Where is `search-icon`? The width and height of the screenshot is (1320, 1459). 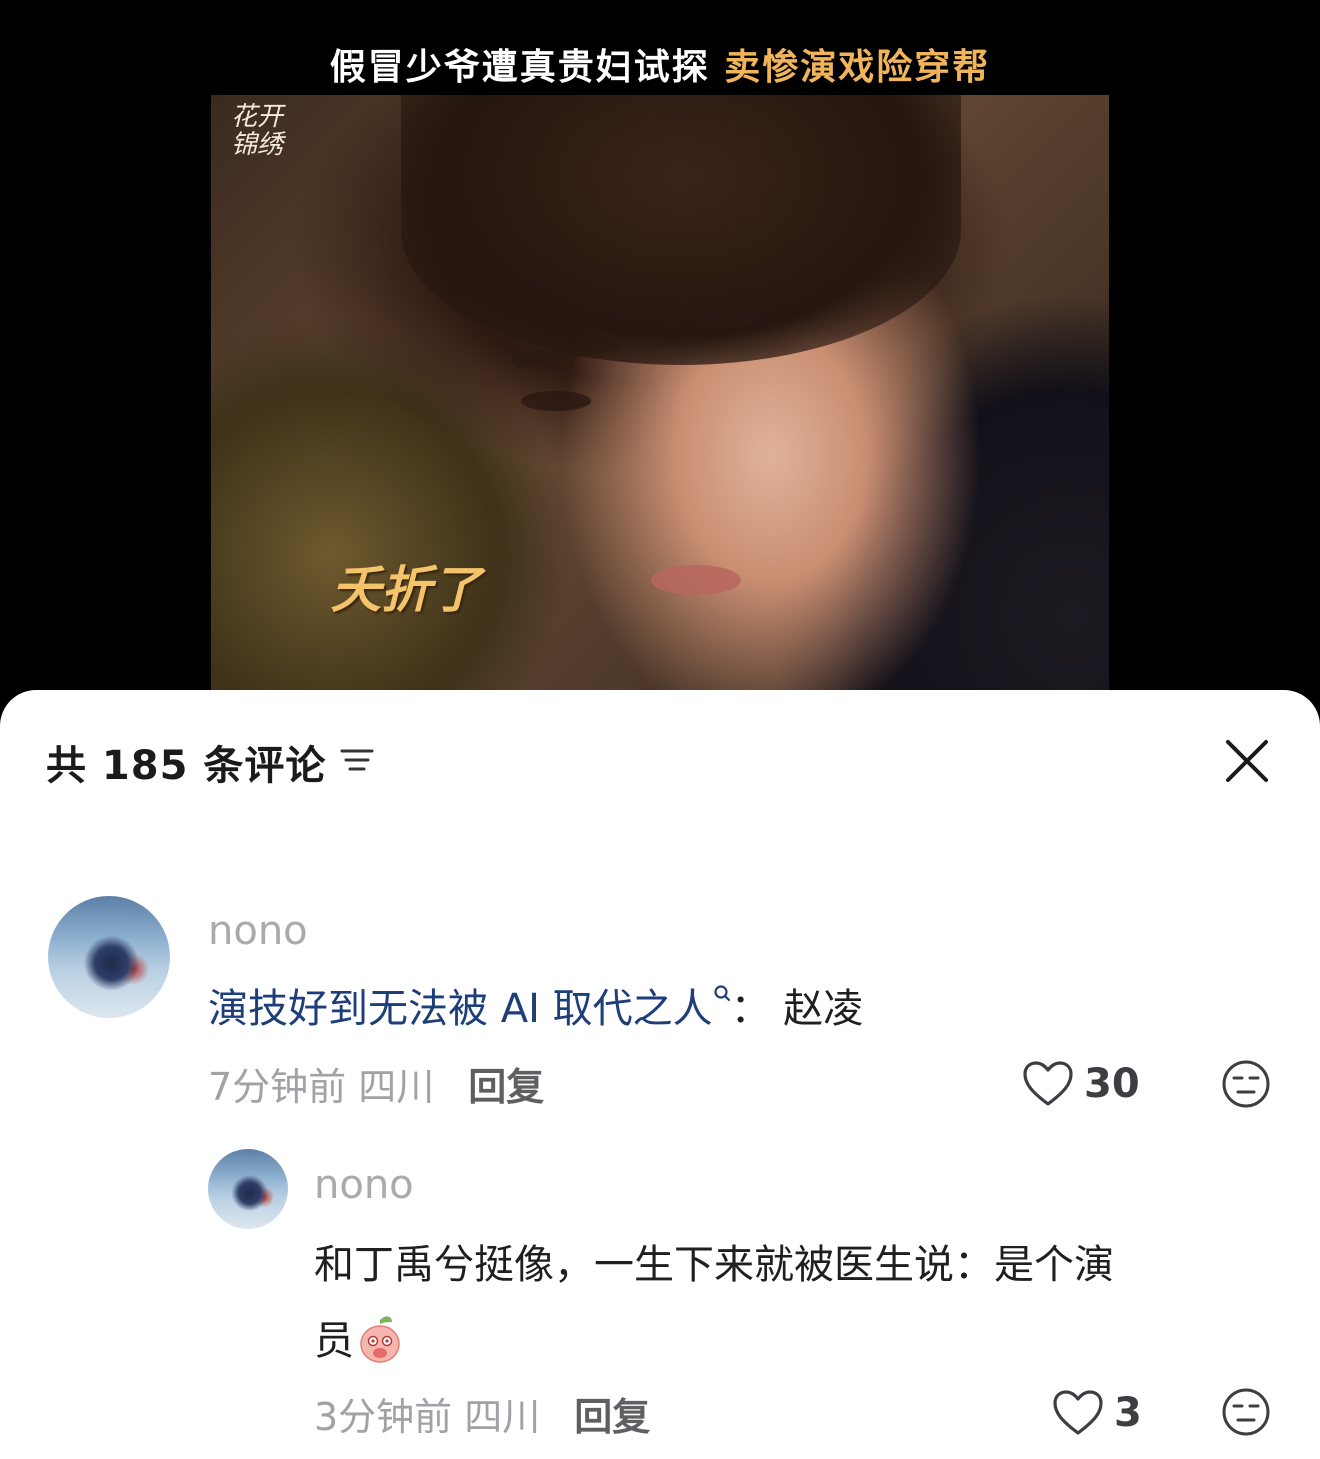
search-icon is located at coordinates (721, 993).